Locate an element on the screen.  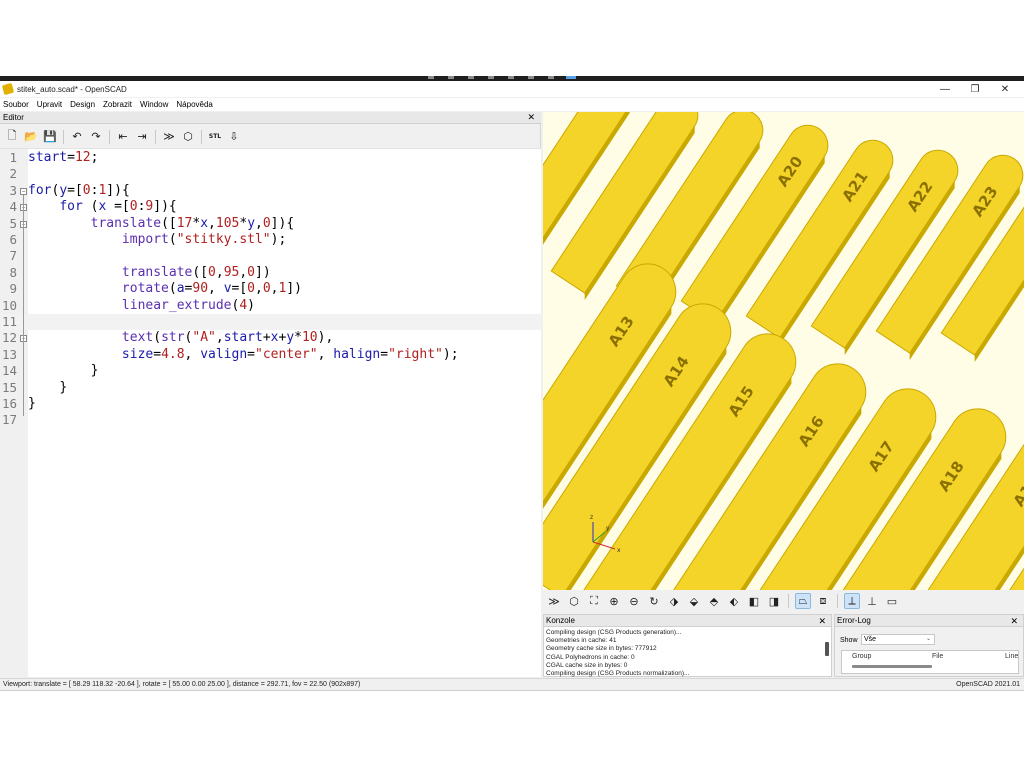
perspective-icon: ⏢ is located at coordinates (803, 601).